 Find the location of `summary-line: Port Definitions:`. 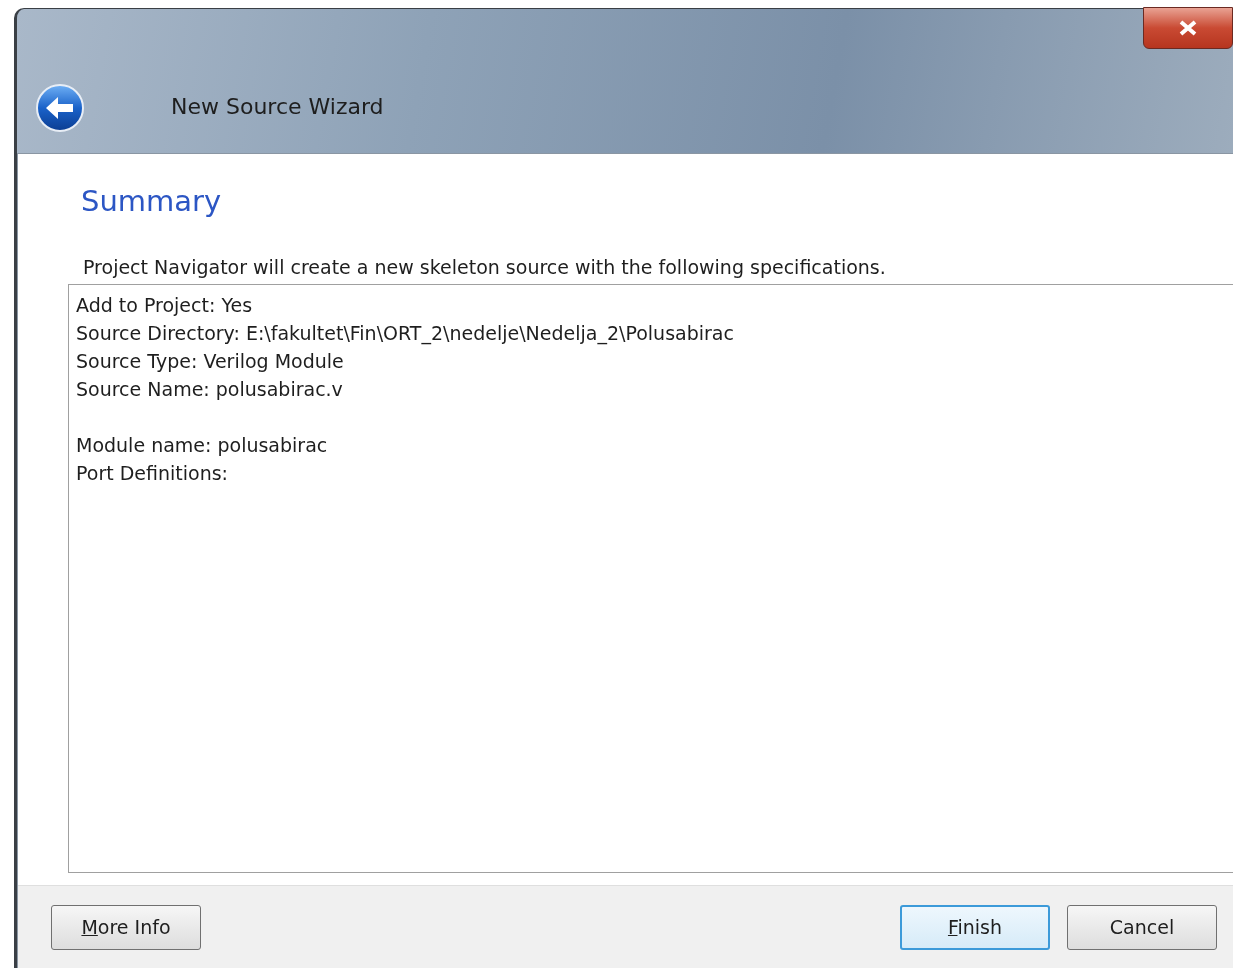

summary-line: Port Definitions: is located at coordinates (152, 473).